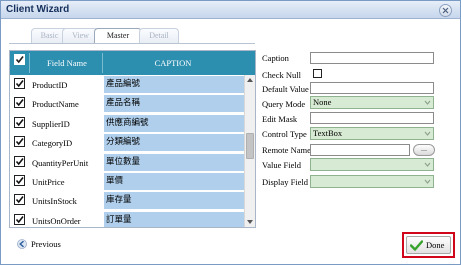 The height and width of the screenshot is (265, 461). Describe the element at coordinates (372, 88) in the screenshot. I see `default-value-input` at that location.